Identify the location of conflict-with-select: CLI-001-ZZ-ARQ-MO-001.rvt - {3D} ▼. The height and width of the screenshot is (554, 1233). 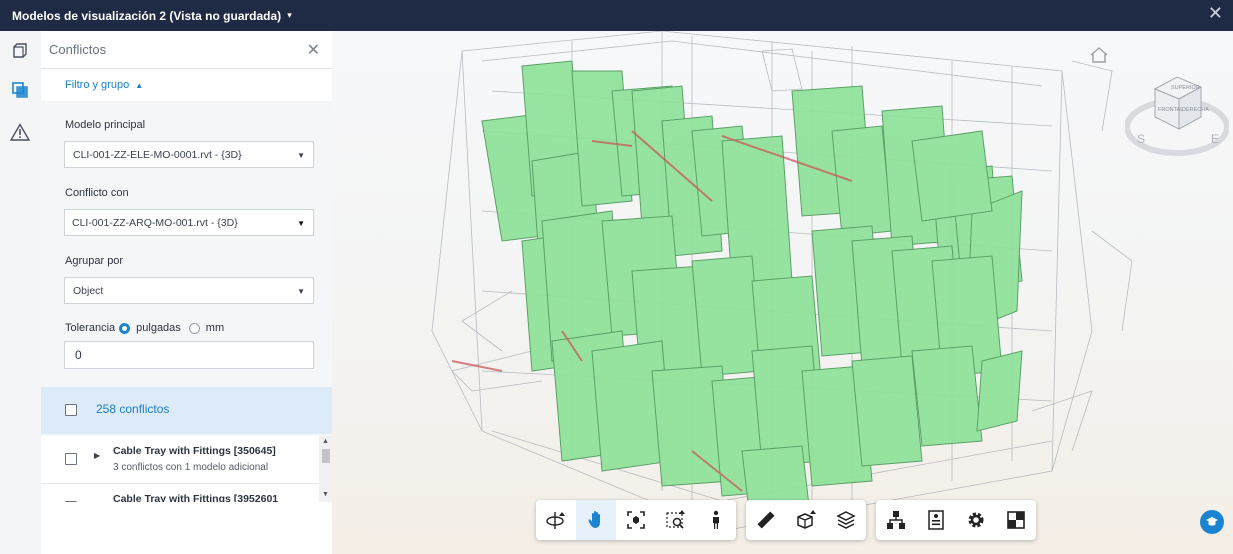
(189, 222).